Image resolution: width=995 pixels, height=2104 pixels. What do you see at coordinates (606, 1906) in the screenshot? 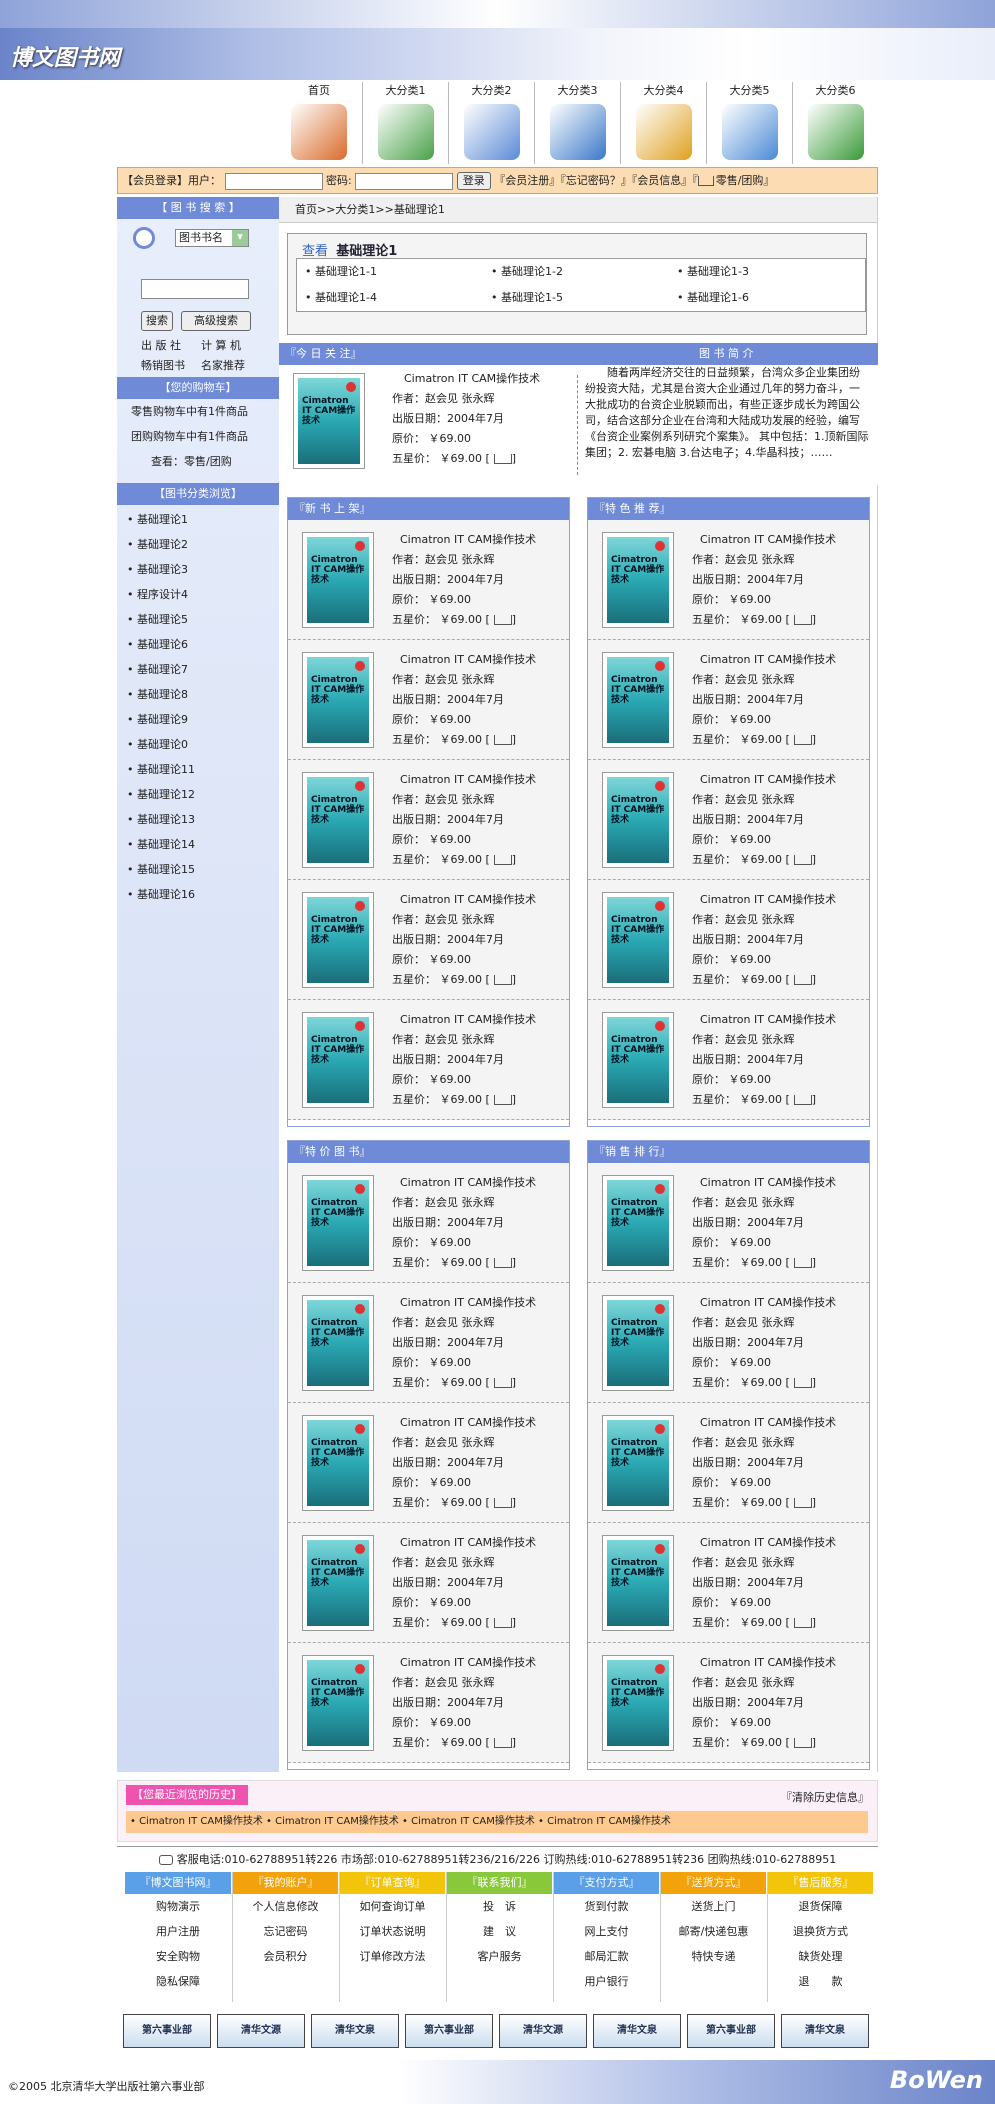
I see `footer-link: 货到付款` at bounding box center [606, 1906].